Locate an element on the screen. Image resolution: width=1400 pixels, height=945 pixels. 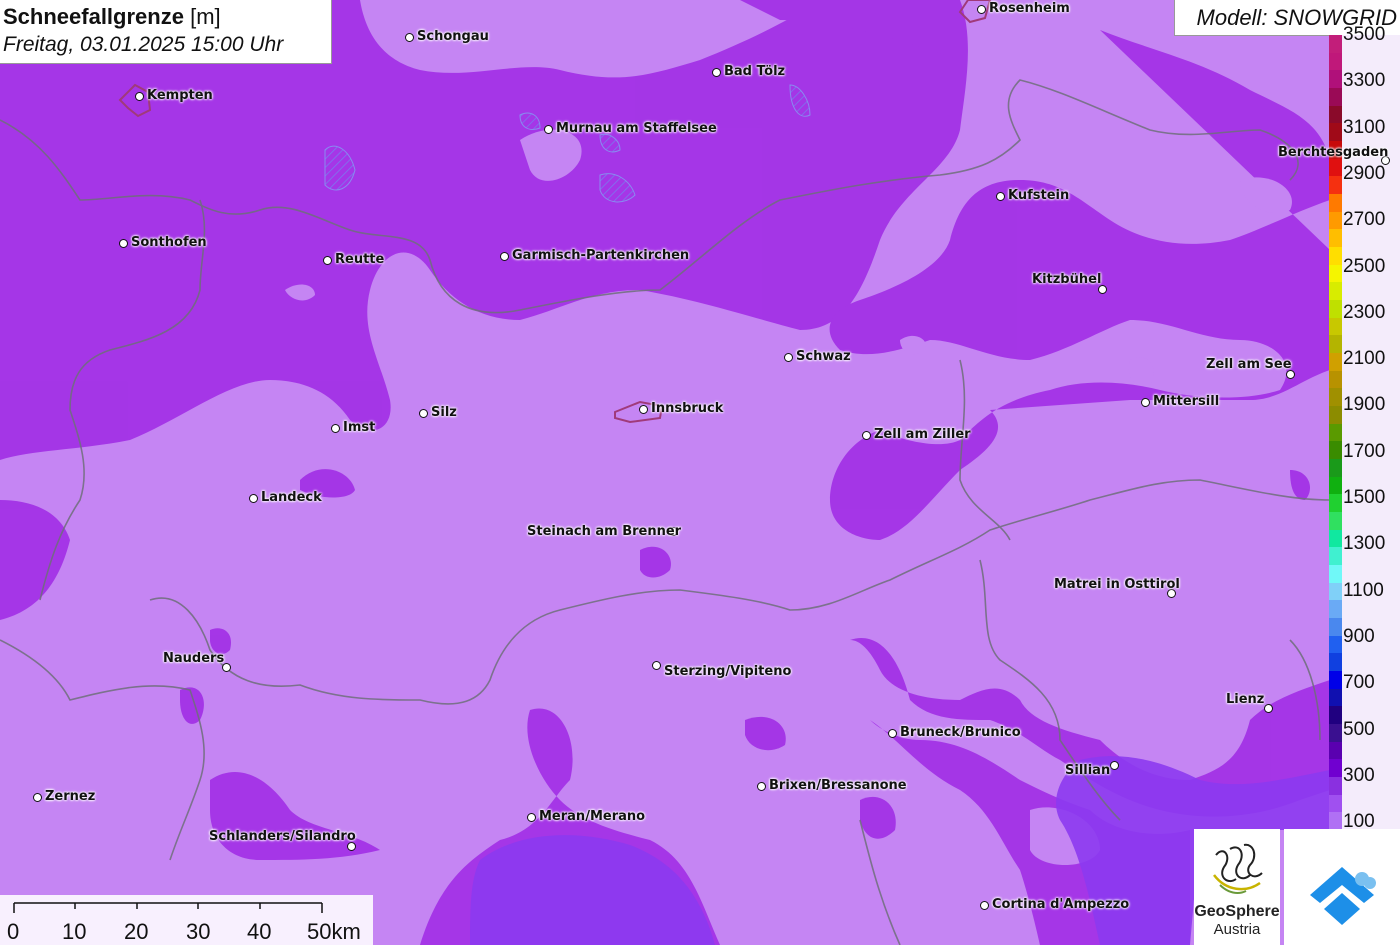
city-label: Bad Tölz is located at coordinates (755, 71).